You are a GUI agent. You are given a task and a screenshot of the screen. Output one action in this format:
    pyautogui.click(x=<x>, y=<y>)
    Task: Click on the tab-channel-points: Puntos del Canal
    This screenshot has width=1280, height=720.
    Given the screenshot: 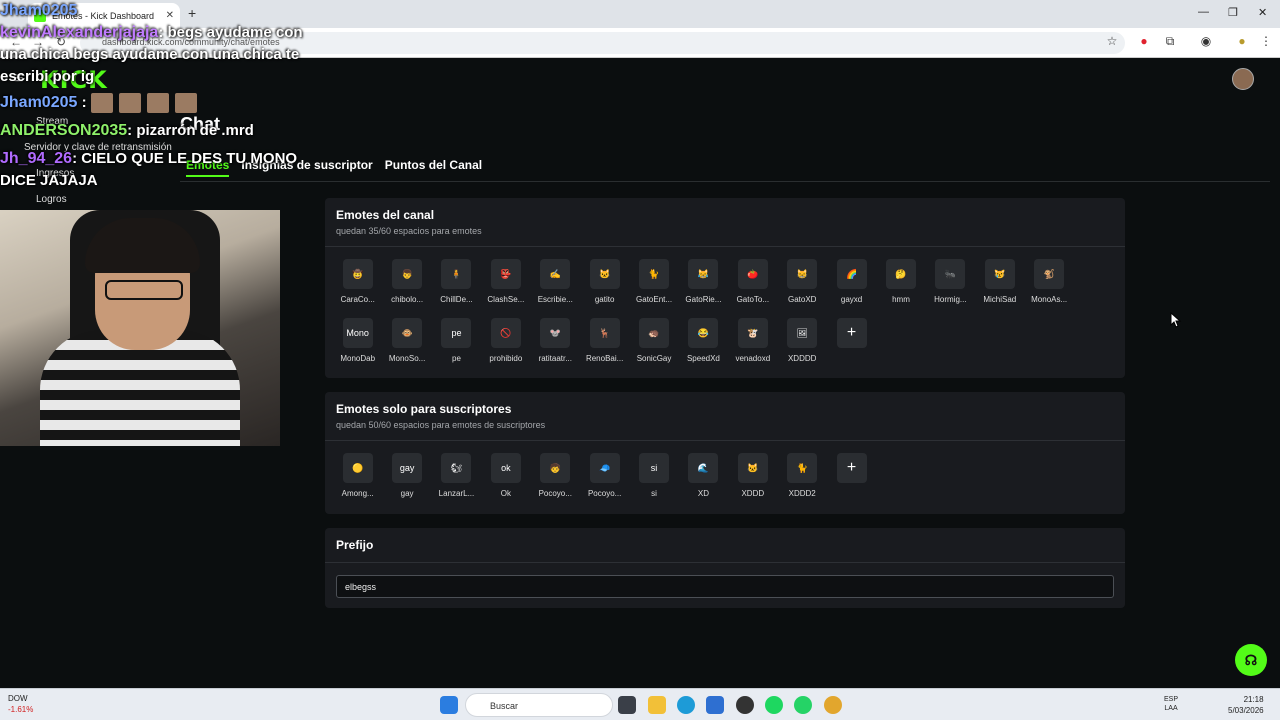 What is the action you would take?
    pyautogui.click(x=433, y=167)
    